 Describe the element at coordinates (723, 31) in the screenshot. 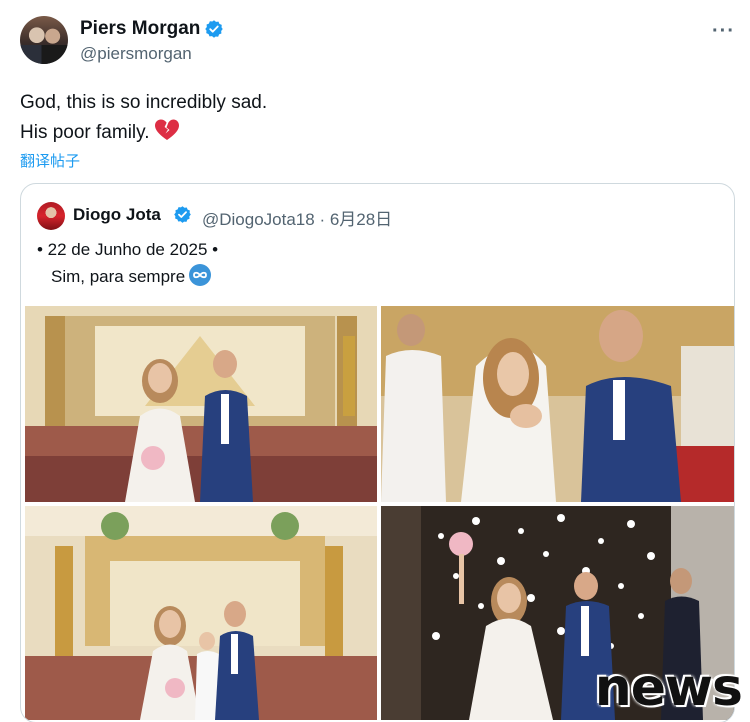

I see `more-options-button: ···` at that location.